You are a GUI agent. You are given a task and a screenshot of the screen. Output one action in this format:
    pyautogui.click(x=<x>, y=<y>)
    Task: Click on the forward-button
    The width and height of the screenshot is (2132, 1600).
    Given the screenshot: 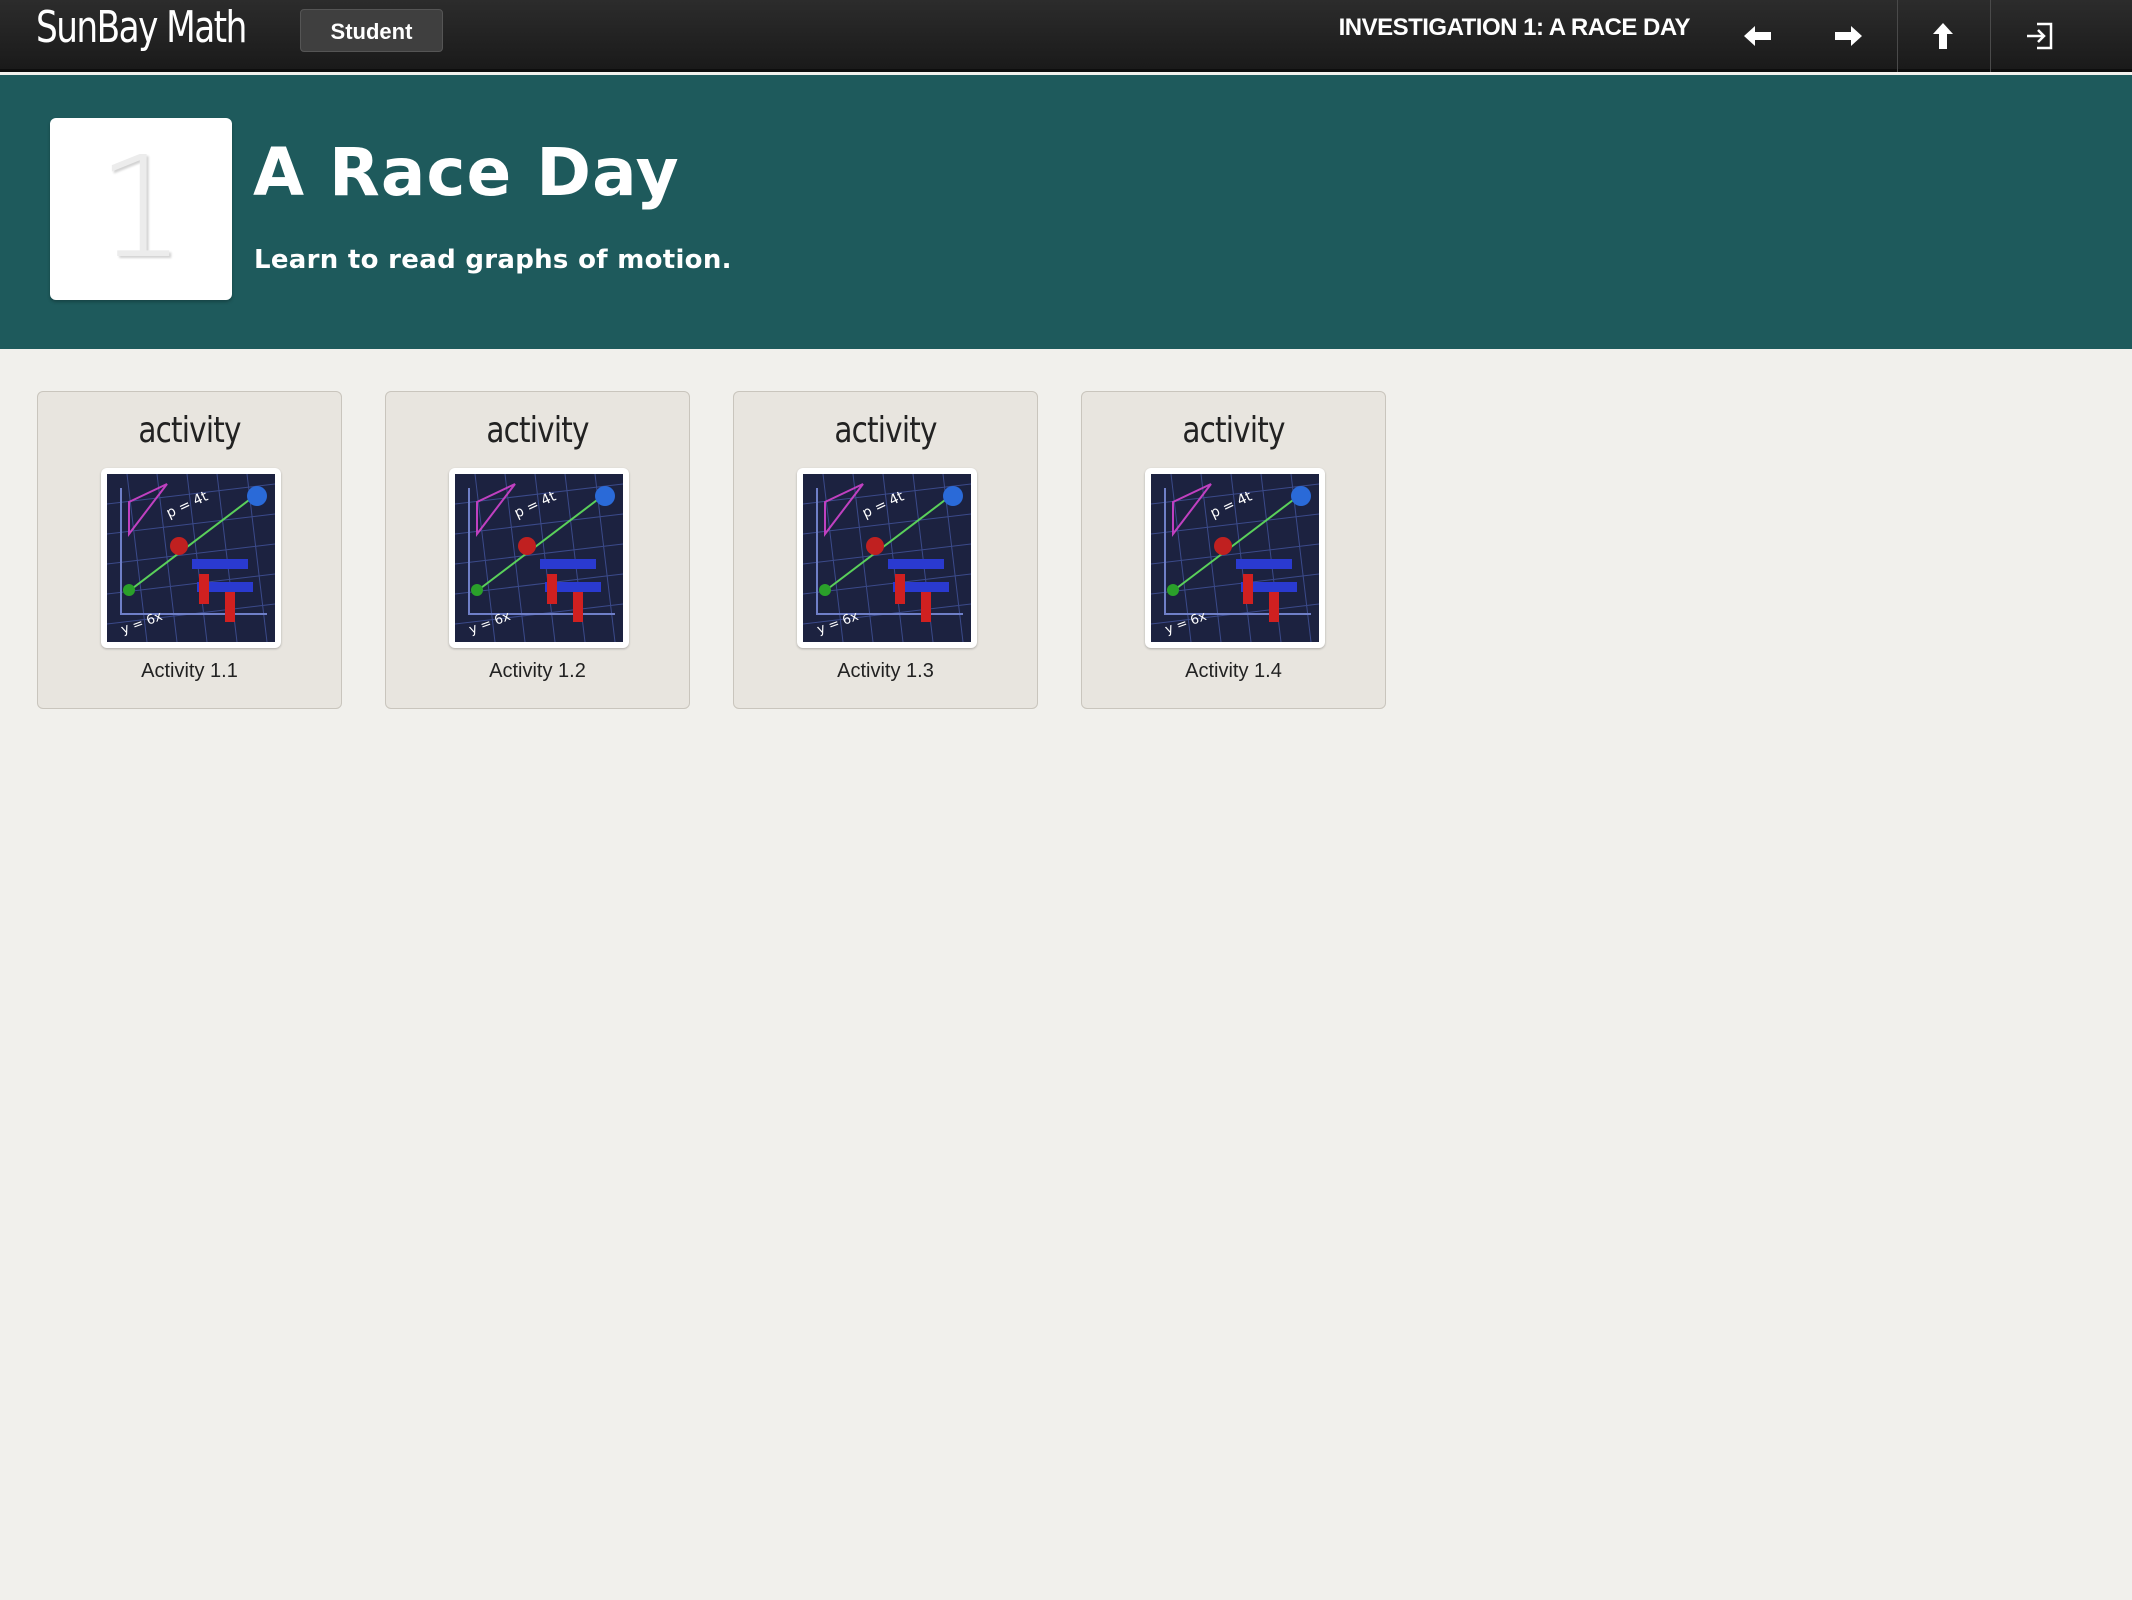 What is the action you would take?
    pyautogui.click(x=1848, y=36)
    